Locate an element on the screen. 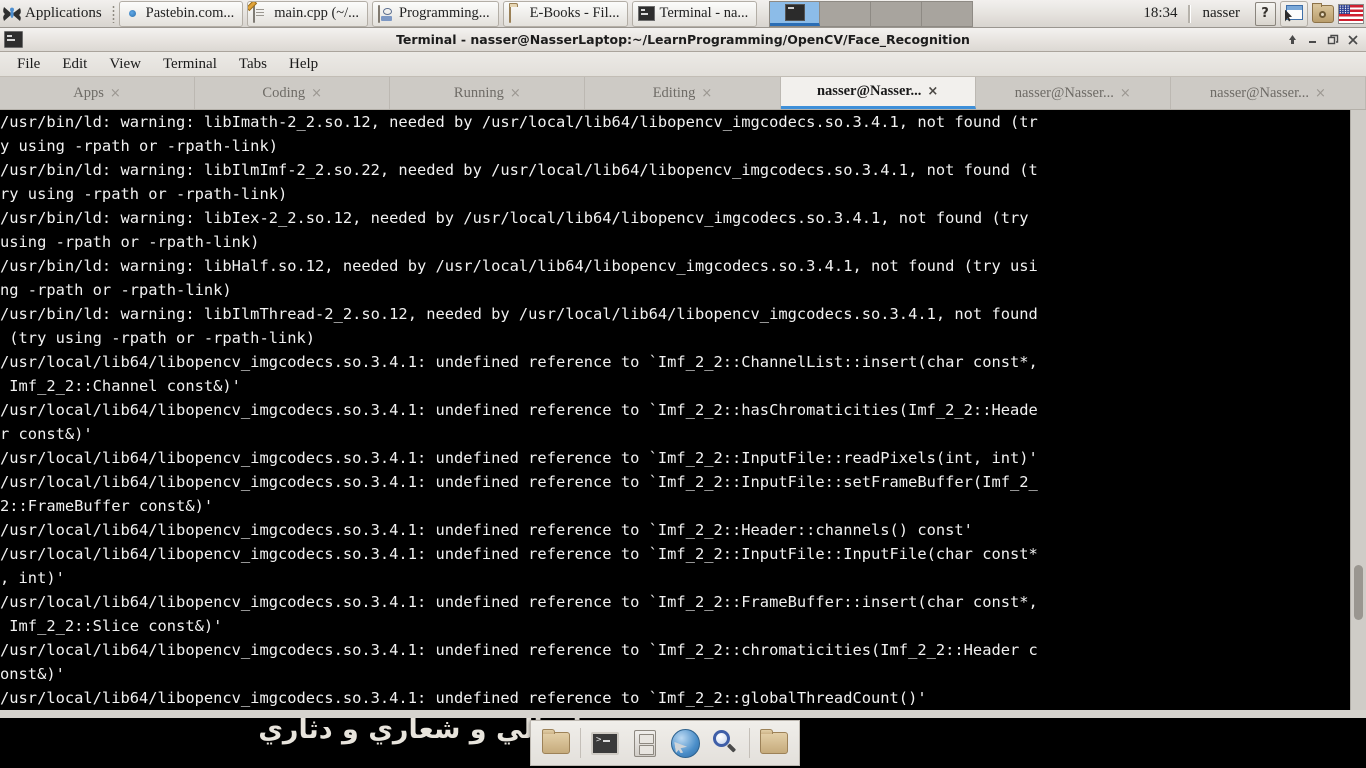  tab-nasser-2: nasser@Nasser... × is located at coordinates (1073, 93).